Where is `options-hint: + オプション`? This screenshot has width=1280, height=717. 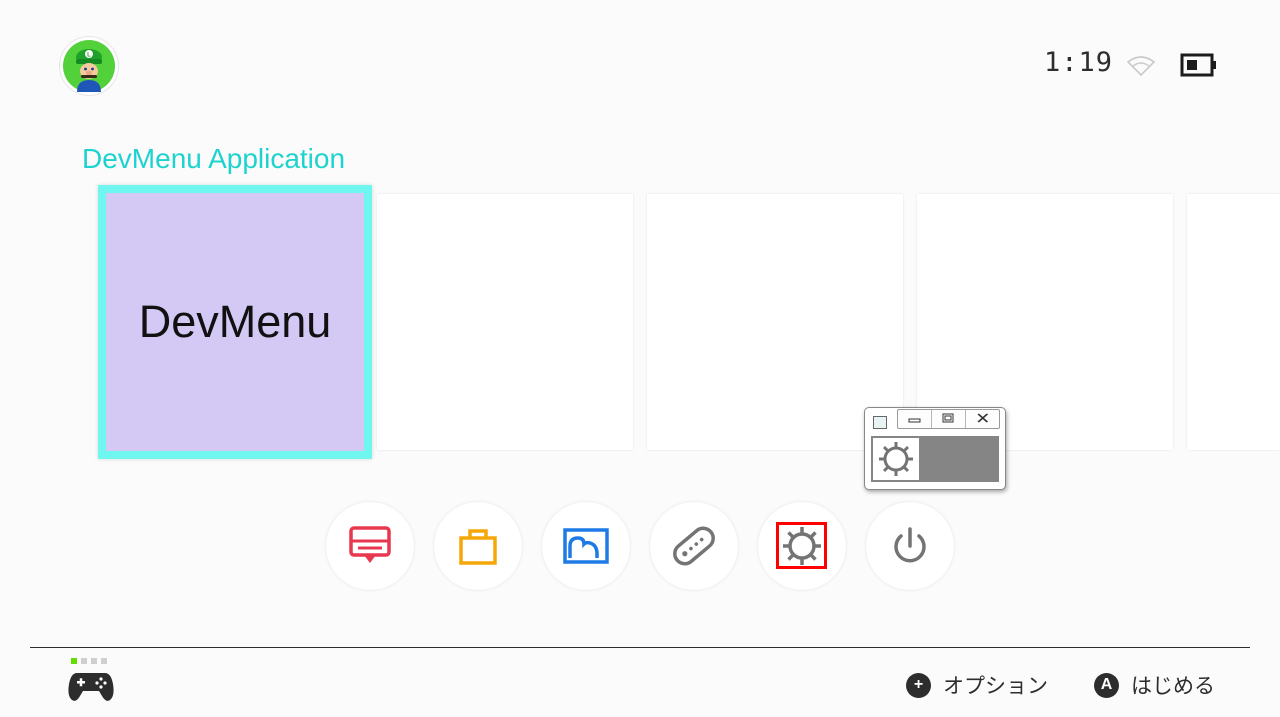 options-hint: + オプション is located at coordinates (977, 685).